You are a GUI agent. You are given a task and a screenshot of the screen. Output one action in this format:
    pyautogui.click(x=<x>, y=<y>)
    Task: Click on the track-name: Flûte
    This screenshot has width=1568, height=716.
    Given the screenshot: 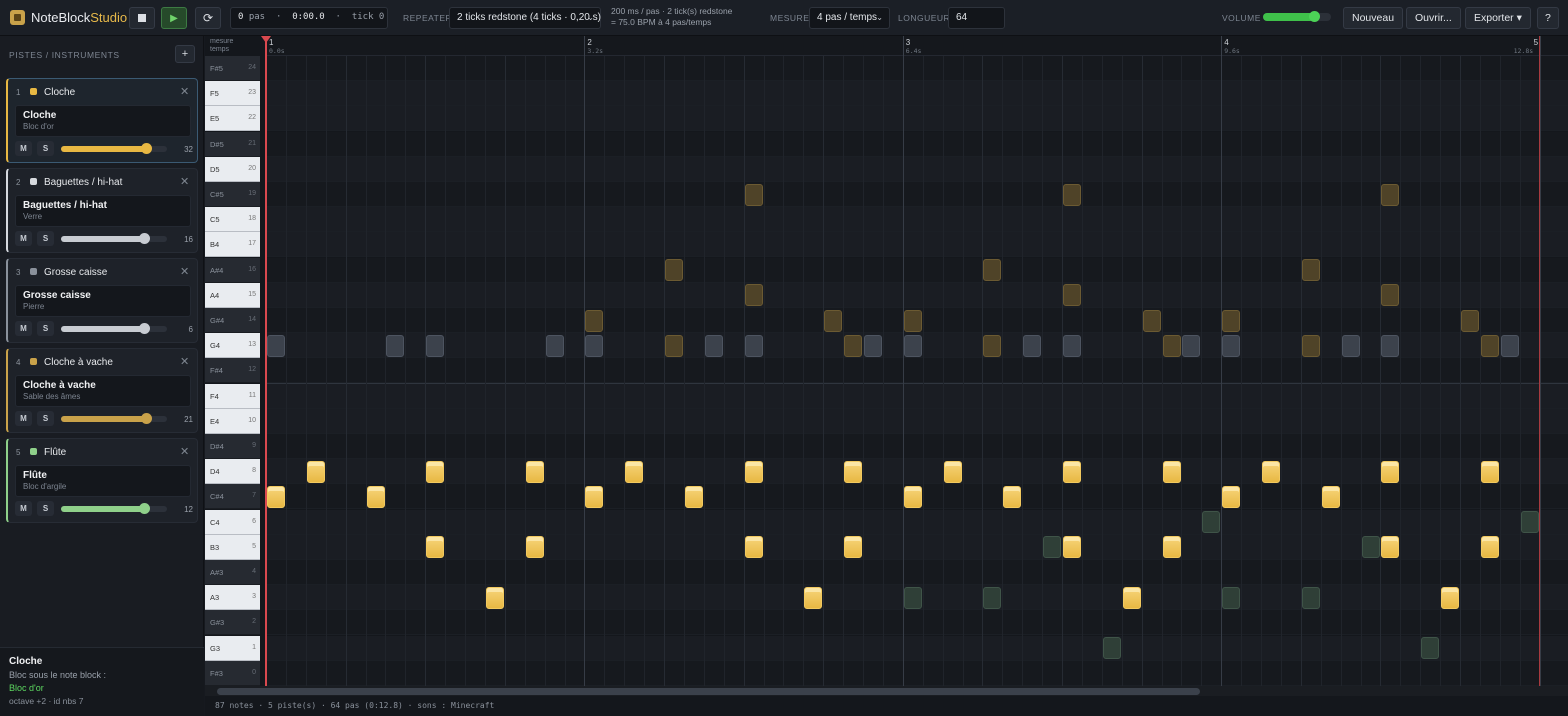 What is the action you would take?
    pyautogui.click(x=55, y=452)
    